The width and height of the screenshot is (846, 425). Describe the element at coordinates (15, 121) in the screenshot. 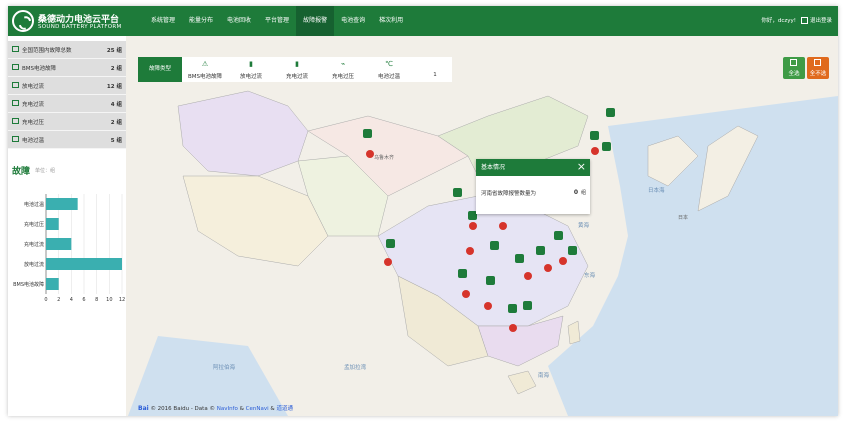

I see `battery-plug-icon` at that location.